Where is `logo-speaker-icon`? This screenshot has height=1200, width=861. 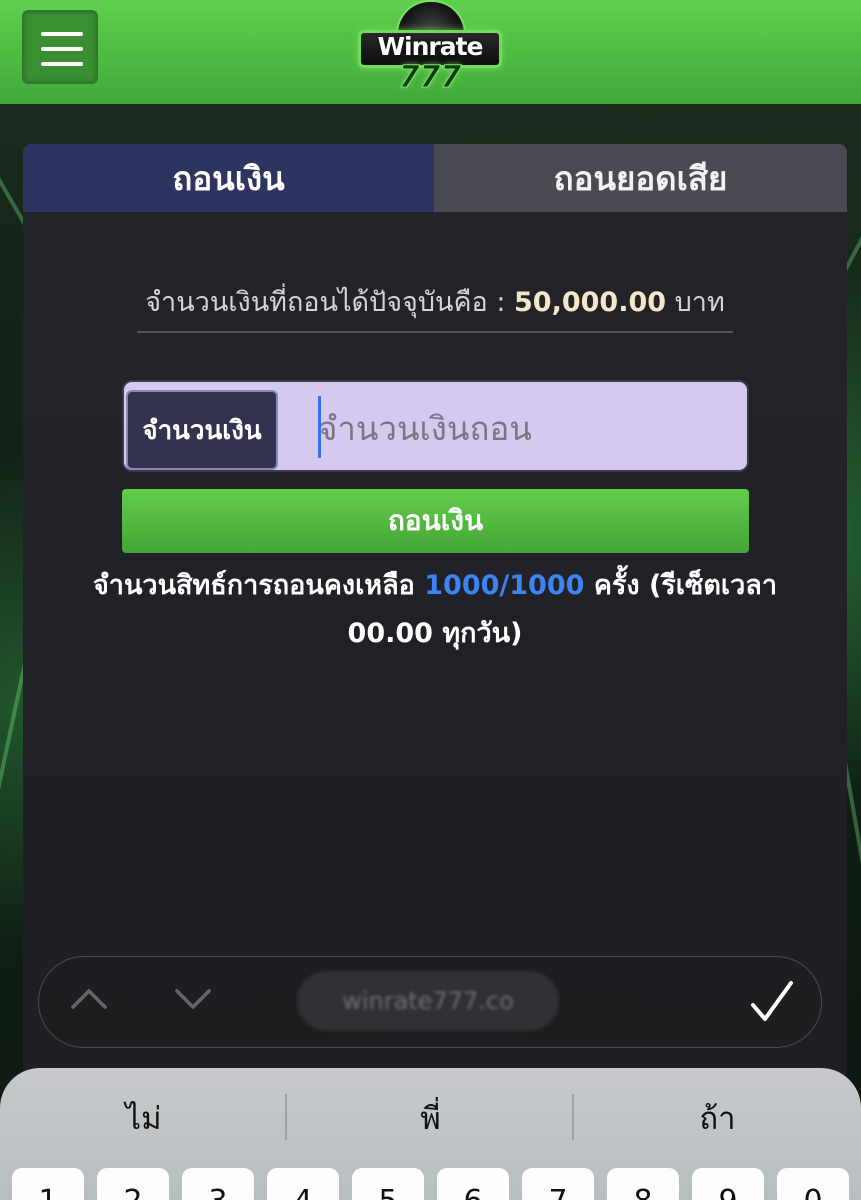 logo-speaker-icon is located at coordinates (431, 17).